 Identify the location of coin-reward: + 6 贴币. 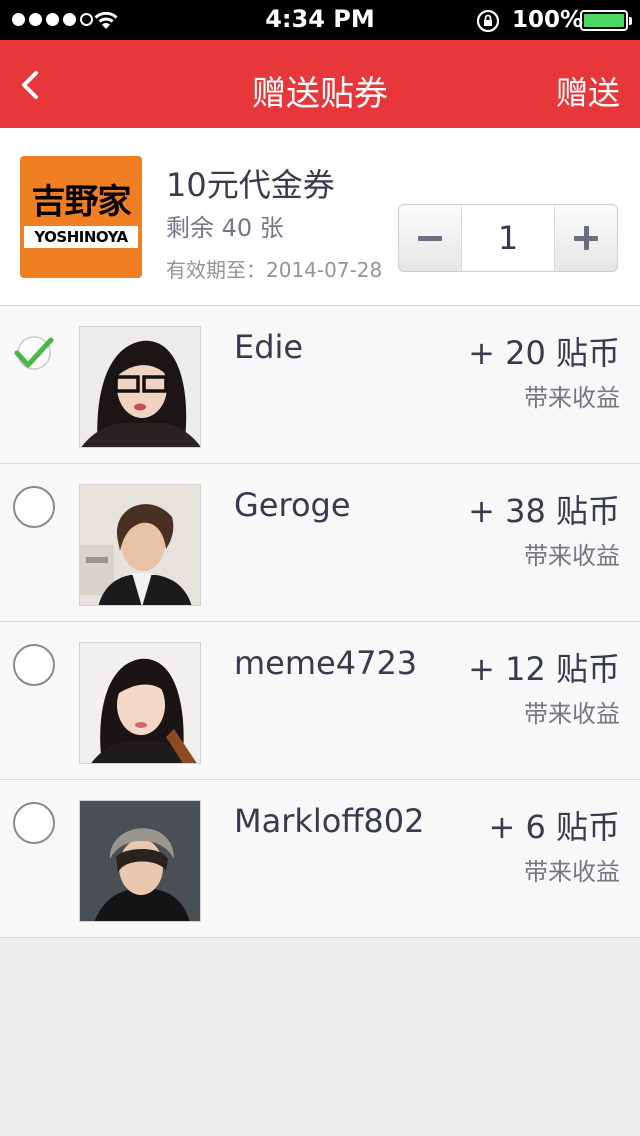
(554, 827).